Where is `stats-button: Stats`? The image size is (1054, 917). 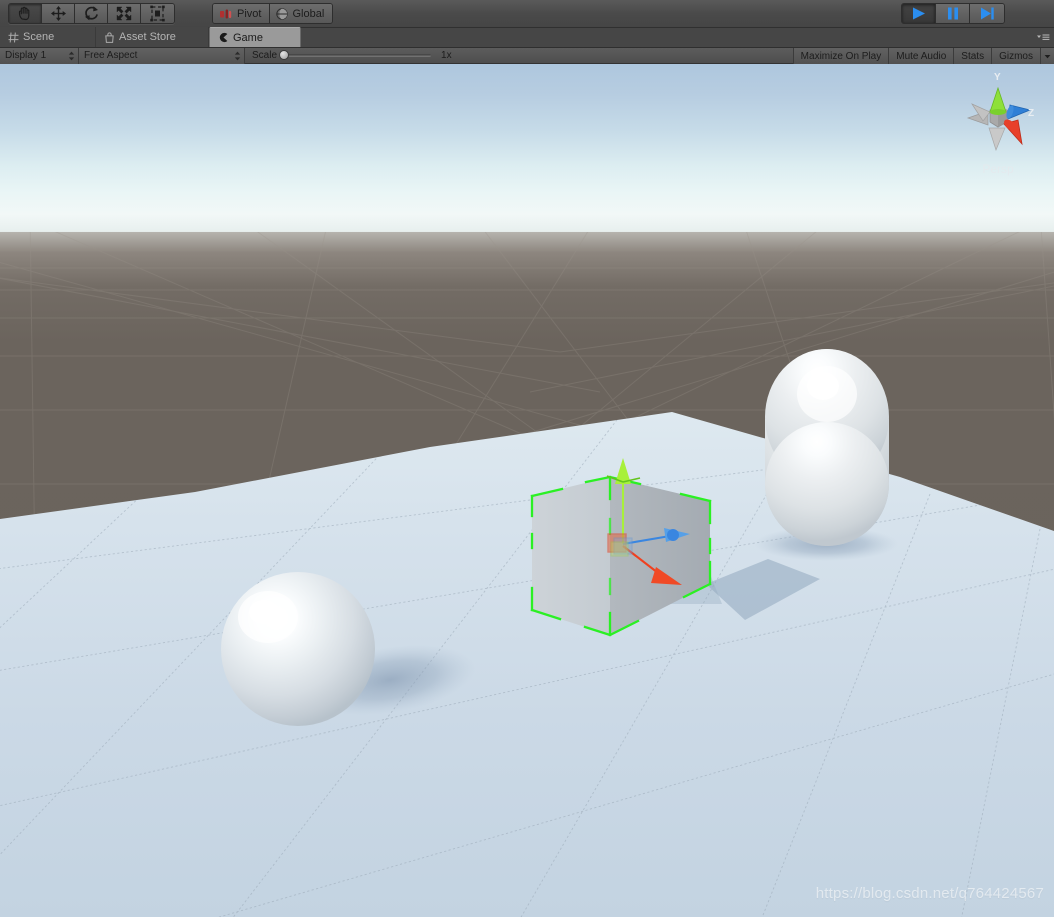 stats-button: Stats is located at coordinates (972, 56).